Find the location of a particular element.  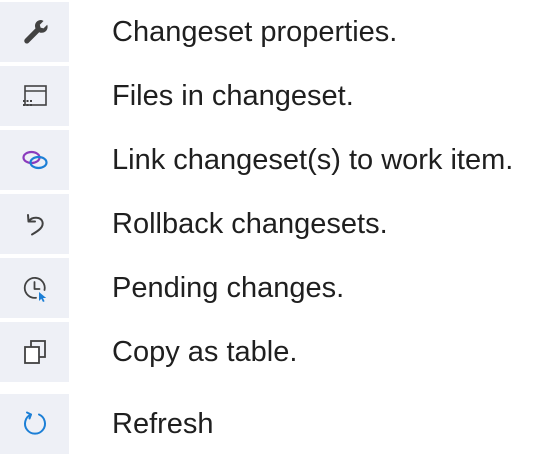

list-item-changeset-properties: Changeset properties. is located at coordinates (276, 32).